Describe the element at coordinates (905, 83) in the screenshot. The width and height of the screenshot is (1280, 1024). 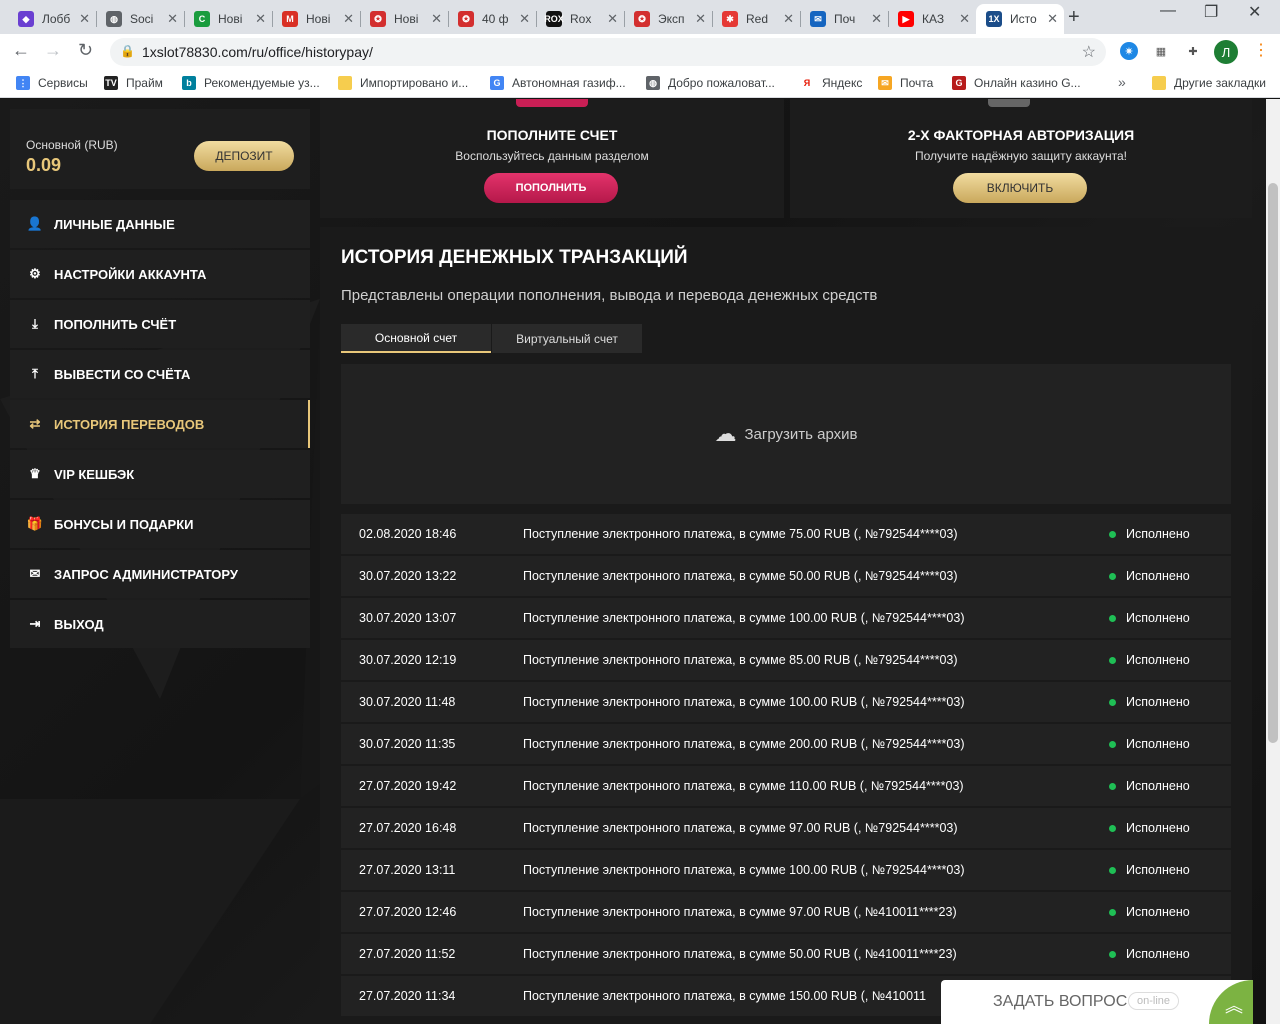
I see `bookmark-item: ✉ Почта` at that location.